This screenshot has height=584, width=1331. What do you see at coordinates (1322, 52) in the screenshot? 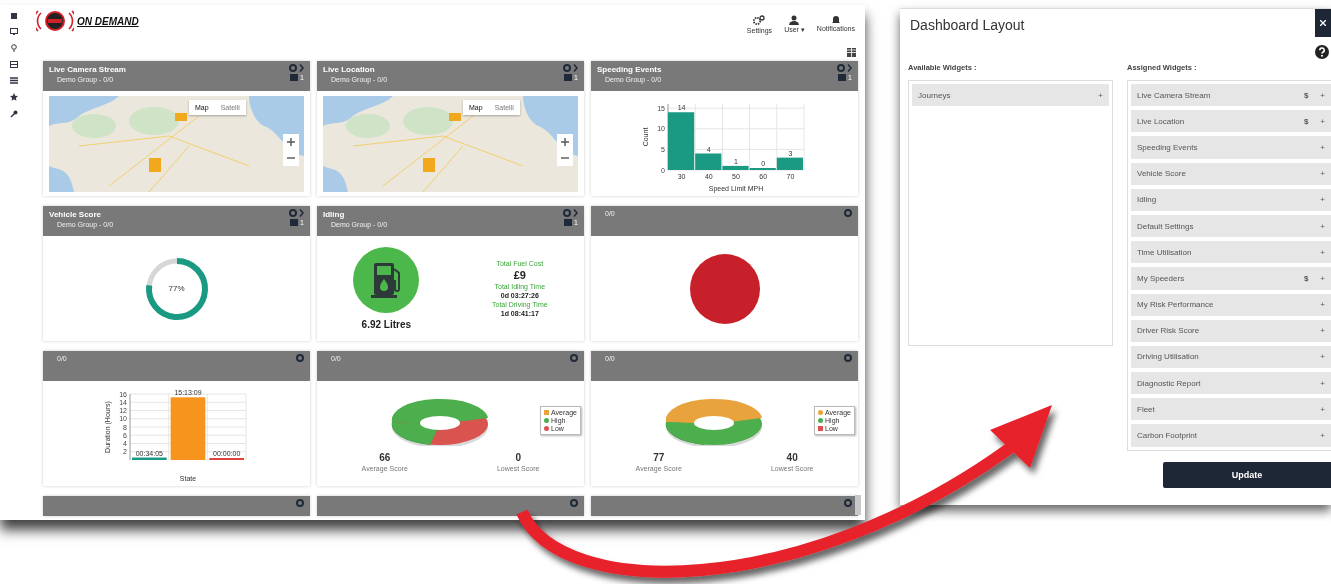
I see `help-icon` at bounding box center [1322, 52].